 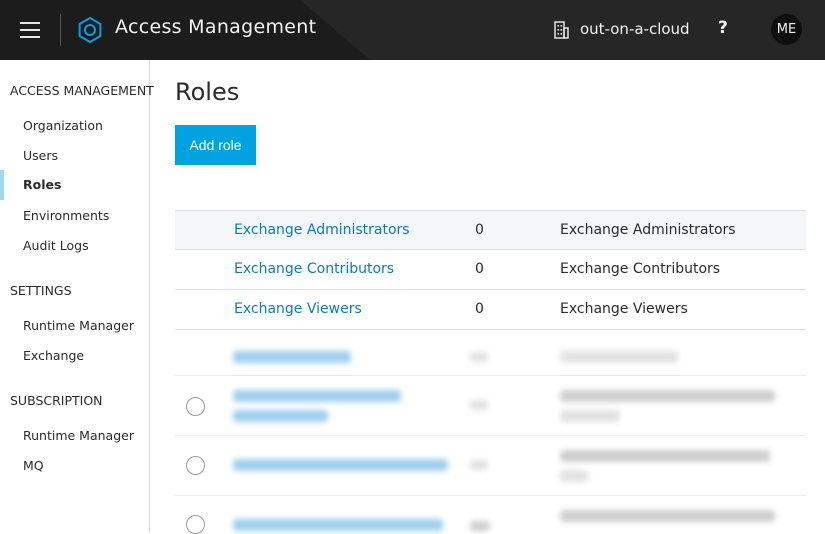 What do you see at coordinates (624, 309) in the screenshot?
I see `role-description: Exchange Viewers` at bounding box center [624, 309].